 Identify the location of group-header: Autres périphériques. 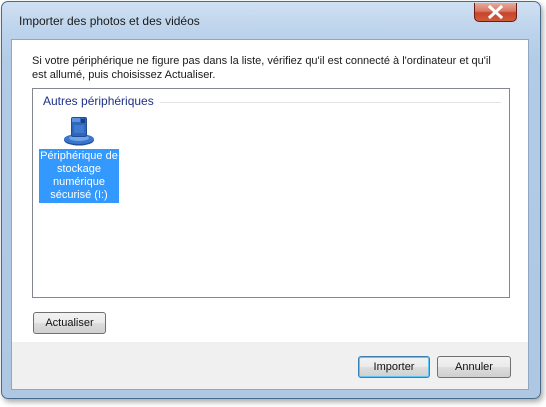
(272, 101).